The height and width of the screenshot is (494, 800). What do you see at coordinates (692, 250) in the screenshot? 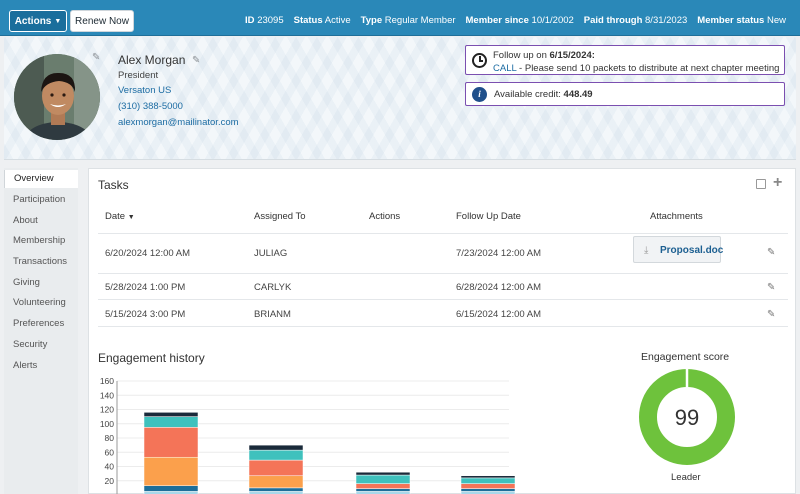
I see `attachment-filename: Proposal.doc` at bounding box center [692, 250].